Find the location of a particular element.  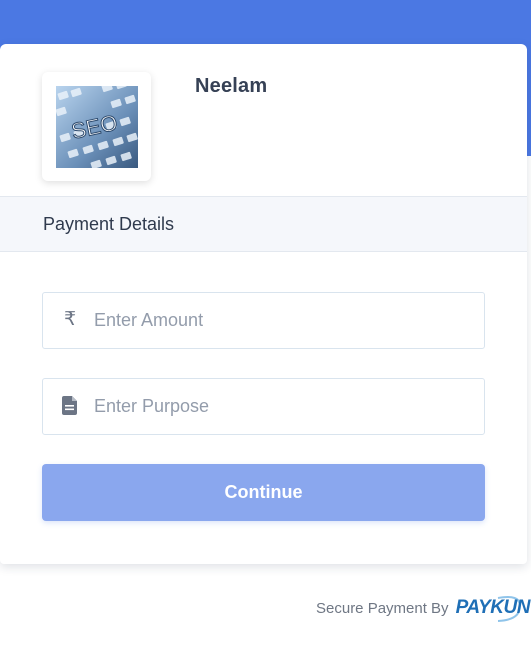

payment-details-header: Payment Details is located at coordinates (263, 224).